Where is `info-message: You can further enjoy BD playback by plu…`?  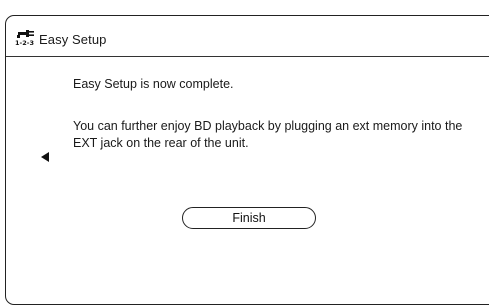
info-message: You can further enjoy BD playback by plu… is located at coordinates (268, 134).